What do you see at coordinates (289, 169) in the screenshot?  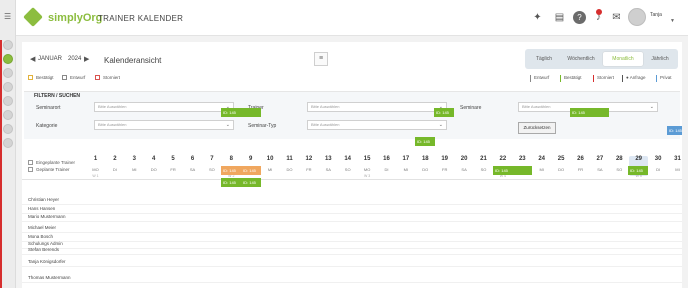 I see `day-weekday: DO` at bounding box center [289, 169].